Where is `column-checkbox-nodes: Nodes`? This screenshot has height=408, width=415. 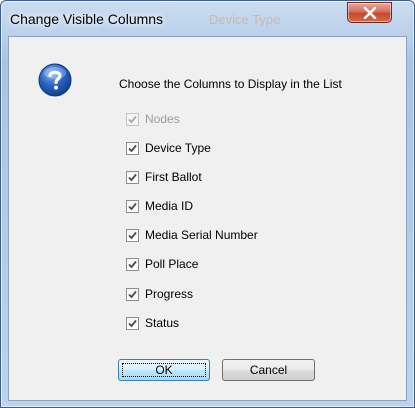
column-checkbox-nodes: Nodes is located at coordinates (153, 119).